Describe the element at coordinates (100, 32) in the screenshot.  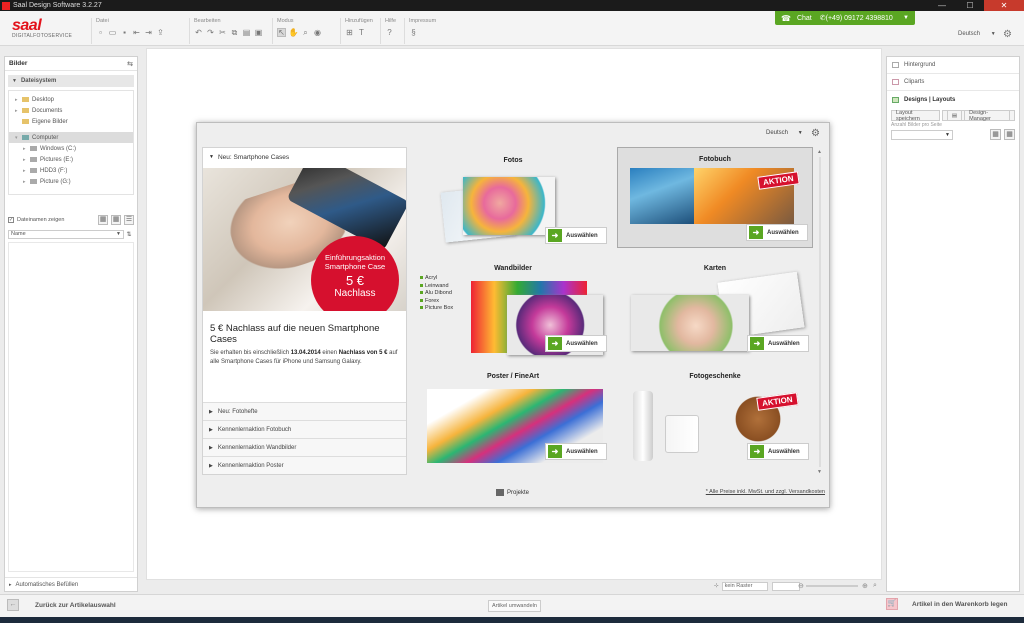
I see `new-file-icon: ▫` at that location.